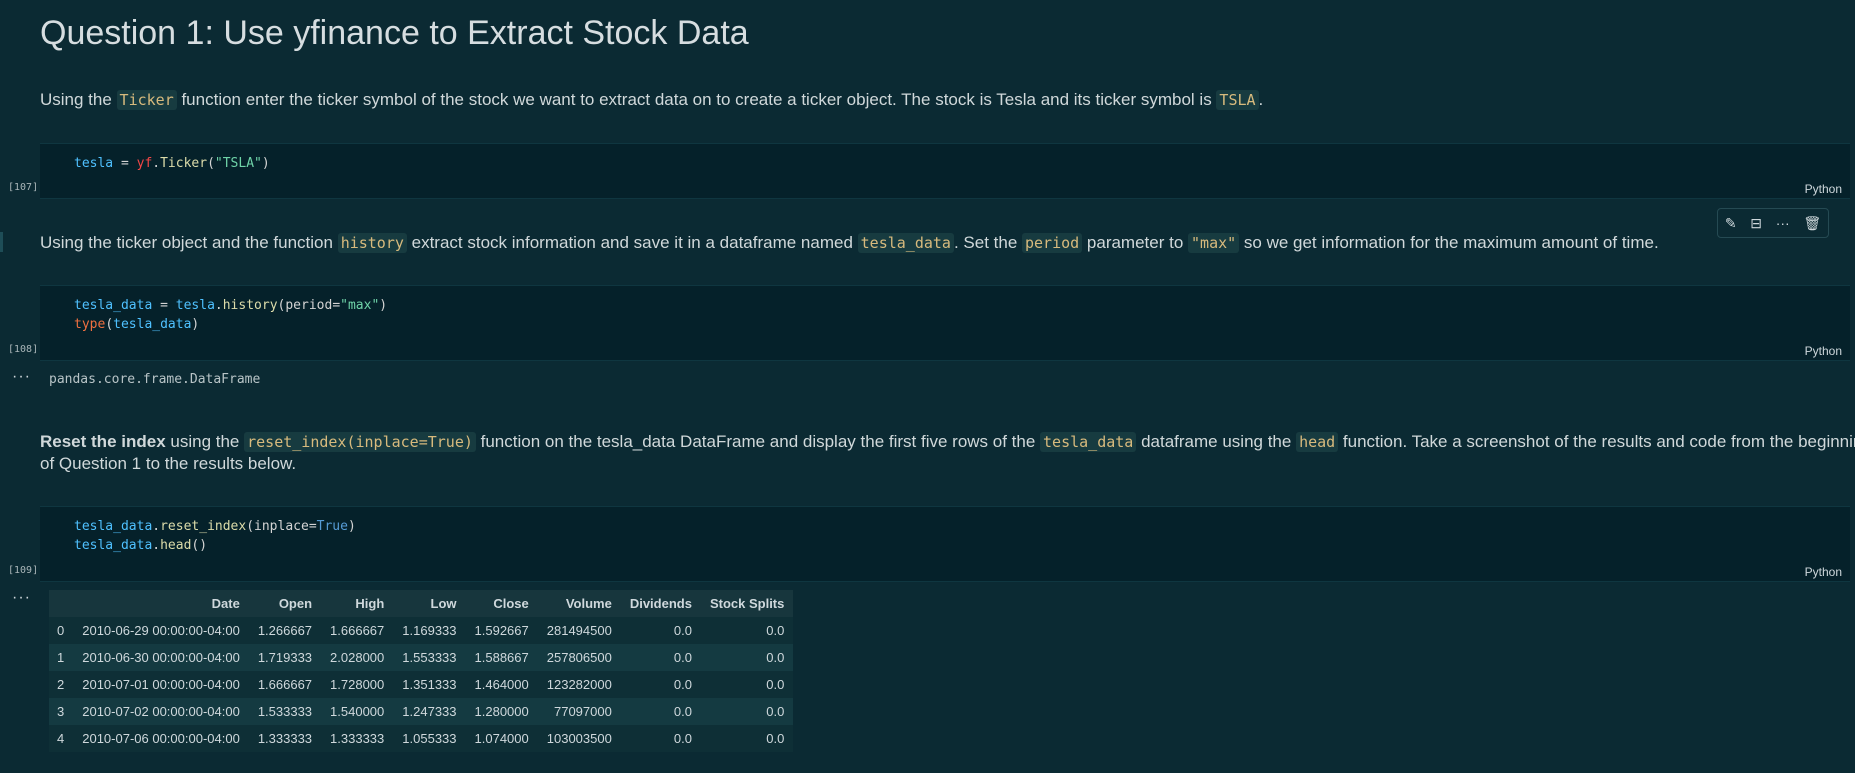  Describe the element at coordinates (205, 441) in the screenshot. I see `text: using the` at that location.